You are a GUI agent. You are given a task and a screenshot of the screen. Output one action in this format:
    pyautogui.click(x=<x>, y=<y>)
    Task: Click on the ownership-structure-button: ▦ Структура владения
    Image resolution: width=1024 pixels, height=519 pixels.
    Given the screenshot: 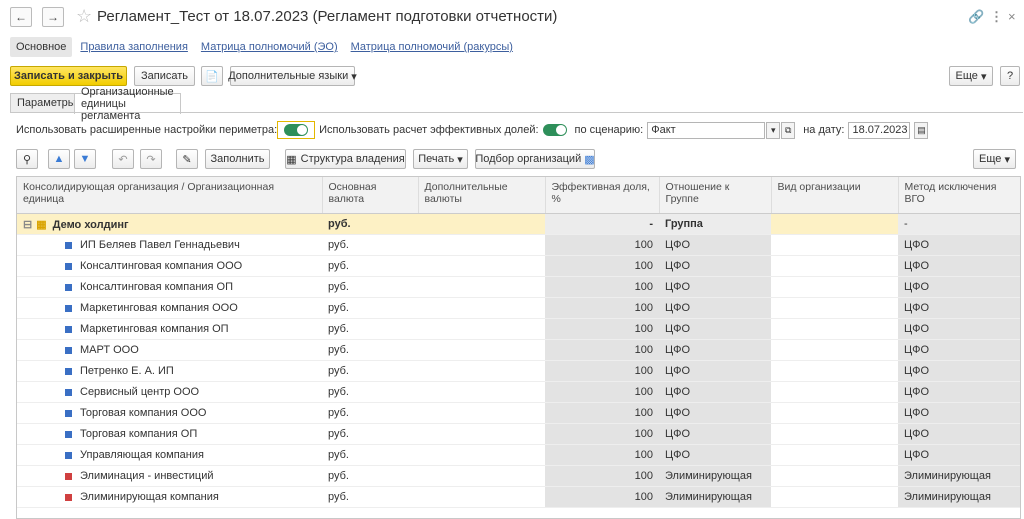 What is the action you would take?
    pyautogui.click(x=345, y=159)
    